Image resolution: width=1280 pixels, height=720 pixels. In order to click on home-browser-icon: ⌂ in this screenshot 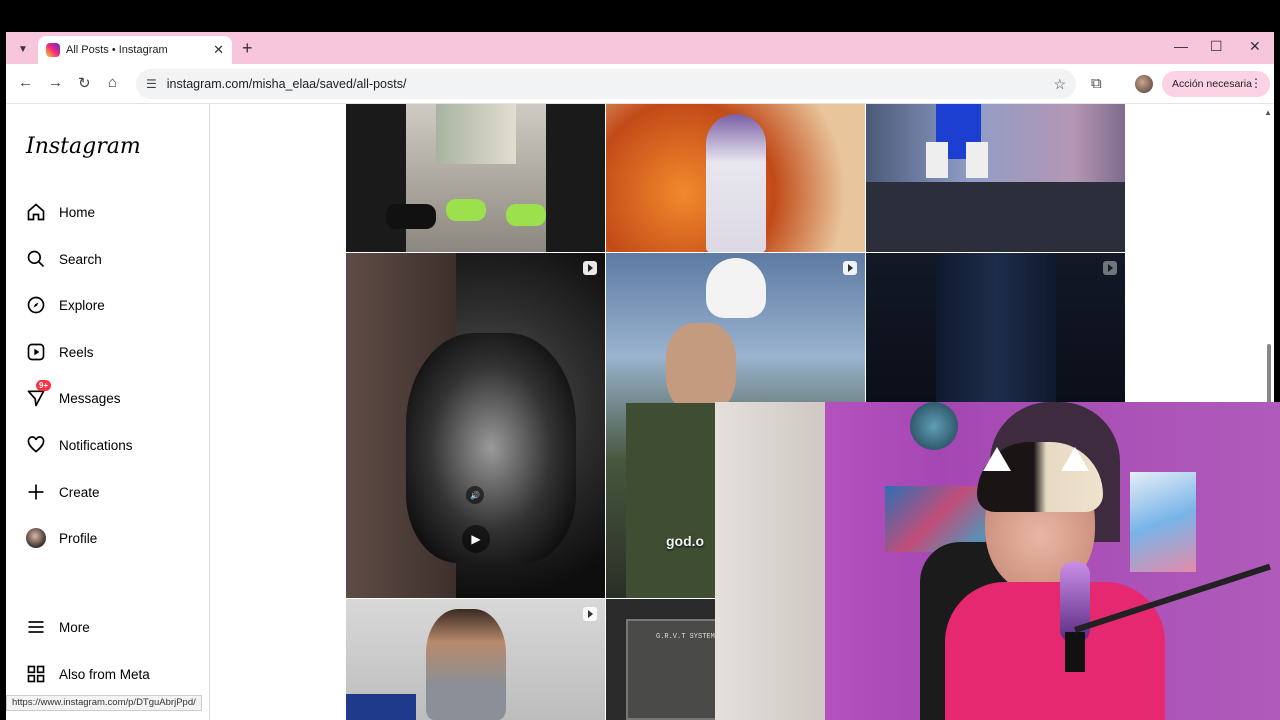, I will do `click(112, 82)`.